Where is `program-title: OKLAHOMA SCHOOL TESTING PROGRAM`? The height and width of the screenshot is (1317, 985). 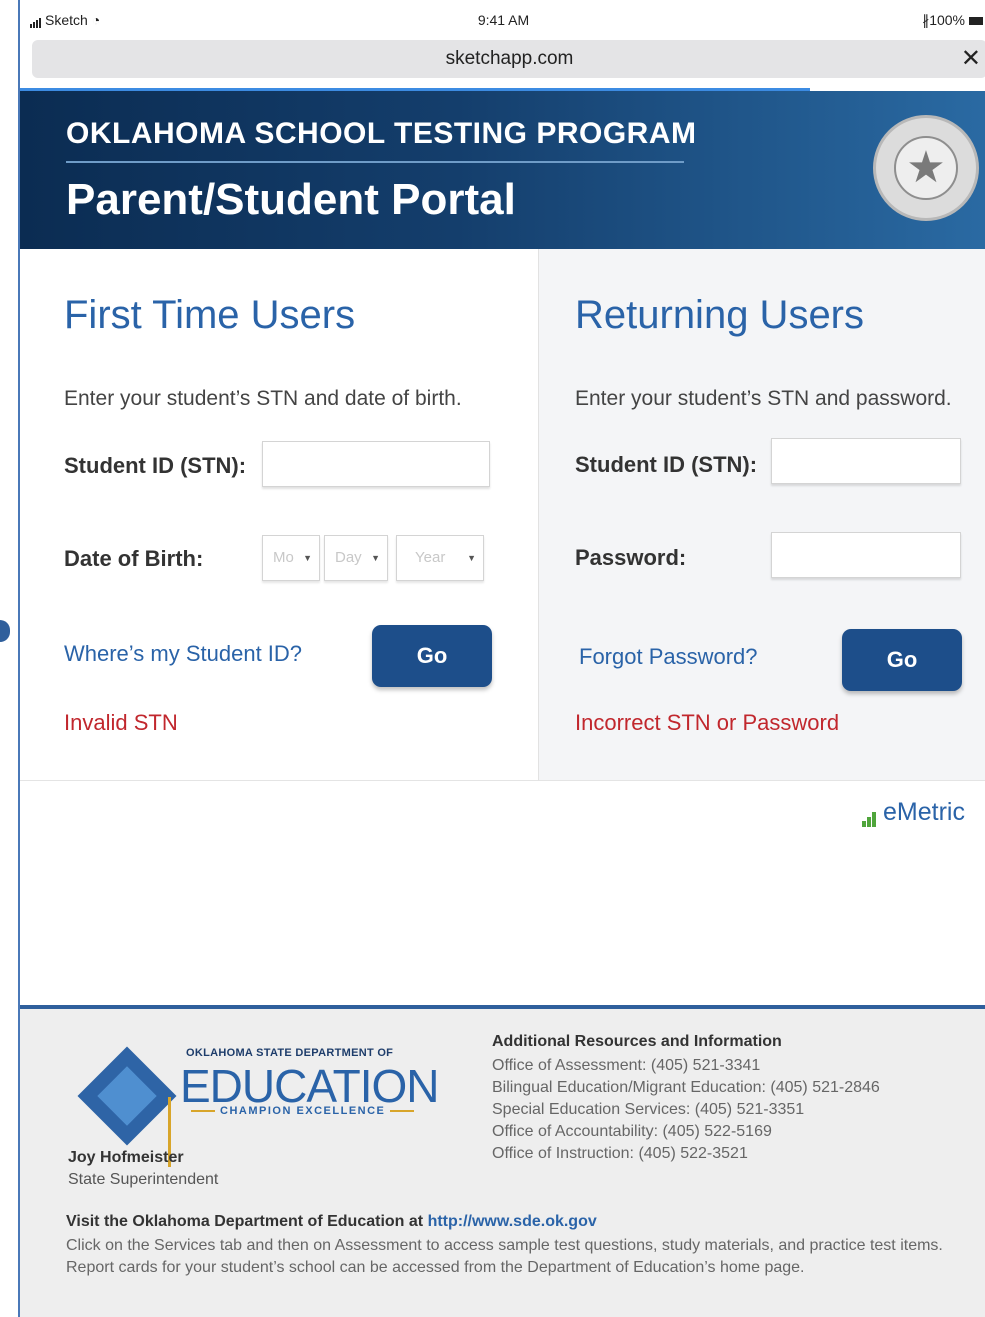
program-title: OKLAHOMA SCHOOL TESTING PROGRAM is located at coordinates (381, 133).